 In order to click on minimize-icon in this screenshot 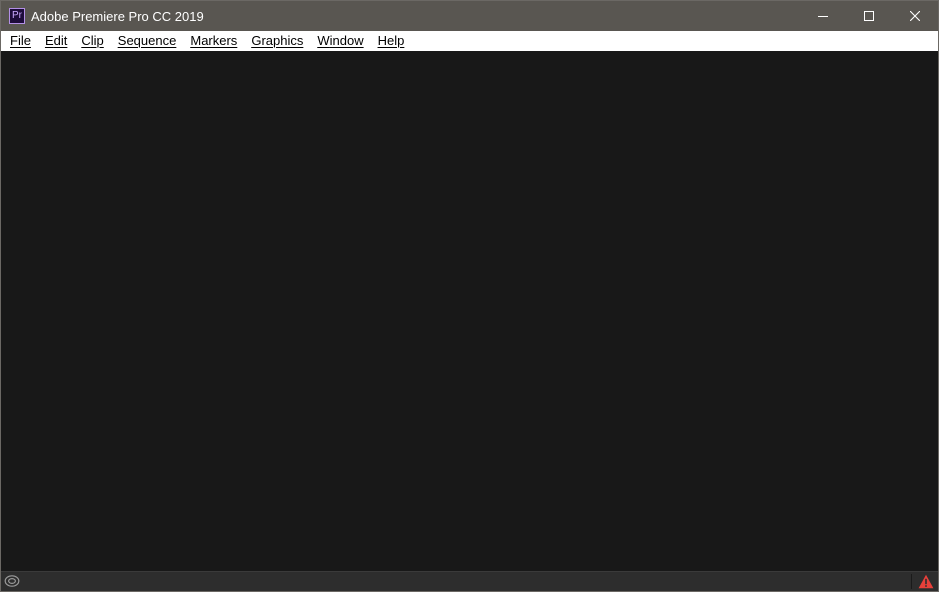, I will do `click(823, 16)`.